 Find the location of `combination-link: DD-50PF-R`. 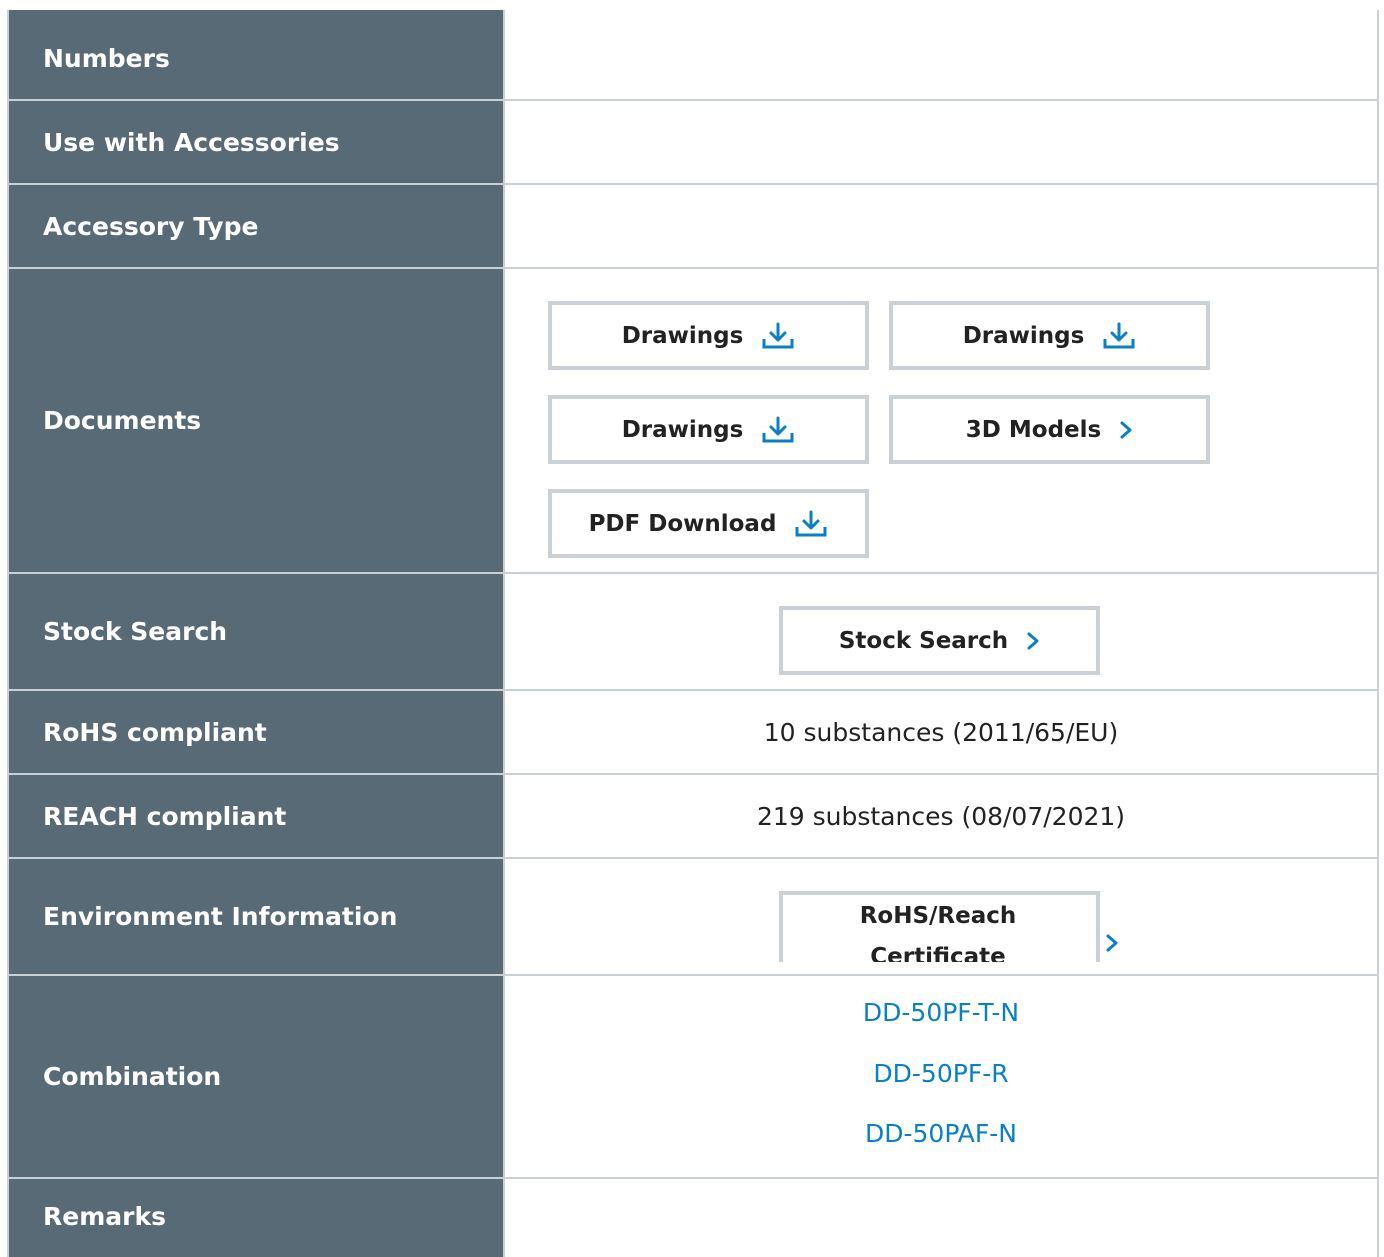

combination-link: DD-50PF-R is located at coordinates (941, 1073).